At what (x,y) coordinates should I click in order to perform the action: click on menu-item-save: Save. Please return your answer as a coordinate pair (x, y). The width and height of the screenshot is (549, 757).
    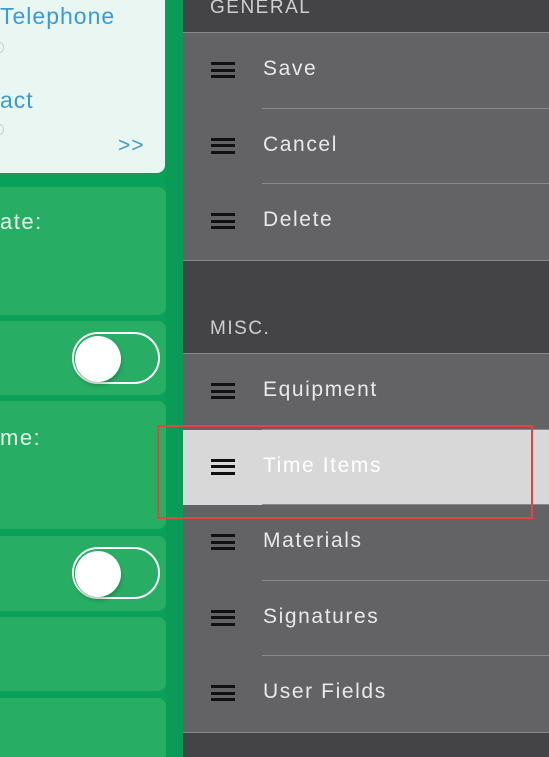
    Looking at the image, I should click on (366, 71).